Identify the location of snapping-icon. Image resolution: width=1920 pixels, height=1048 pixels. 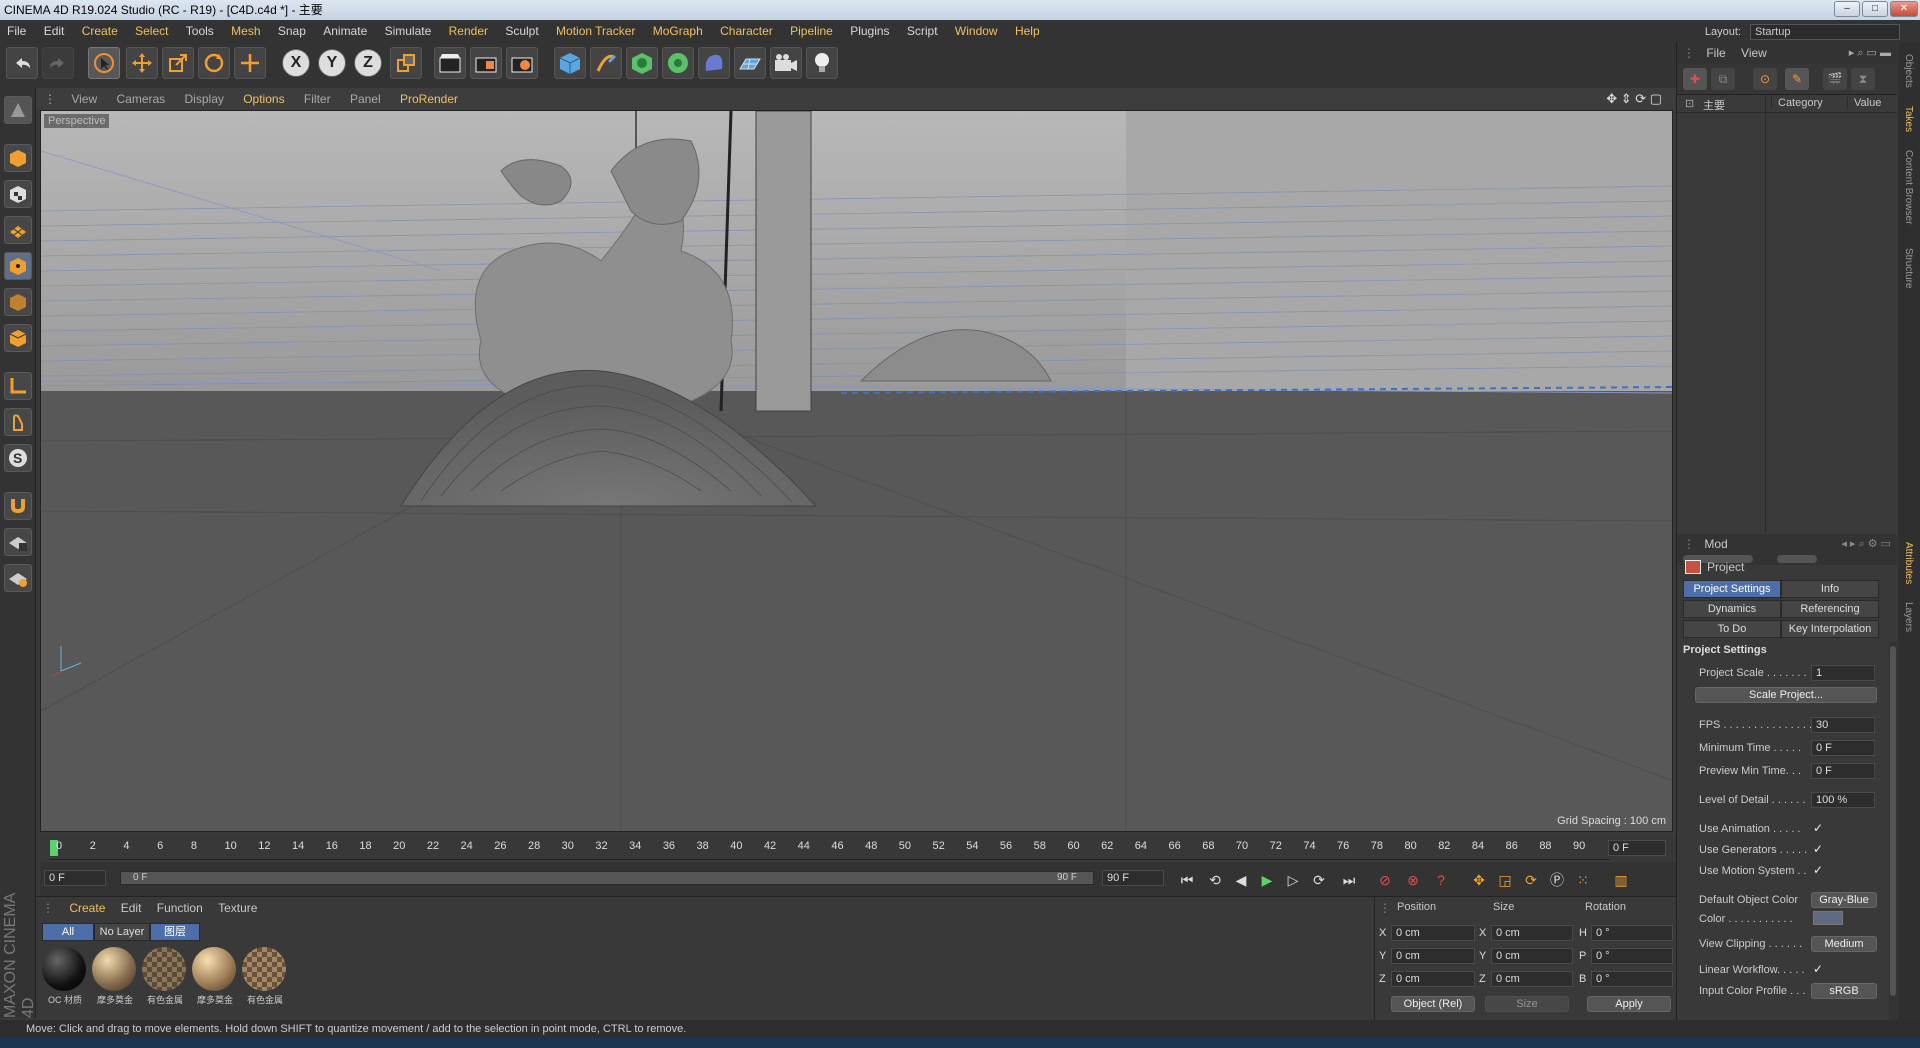
(18, 506).